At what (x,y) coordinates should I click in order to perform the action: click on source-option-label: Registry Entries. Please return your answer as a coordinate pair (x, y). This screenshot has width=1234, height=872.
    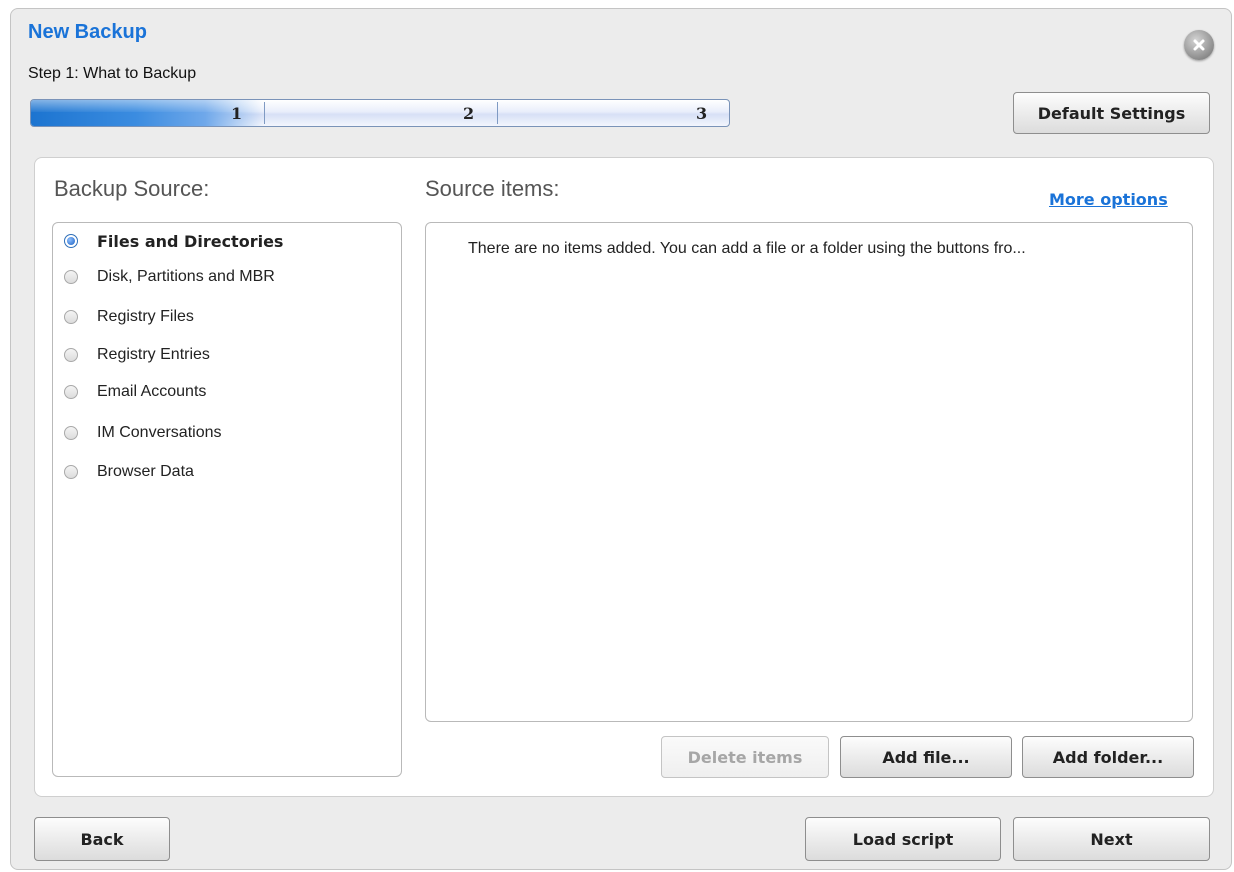
    Looking at the image, I should click on (153, 354).